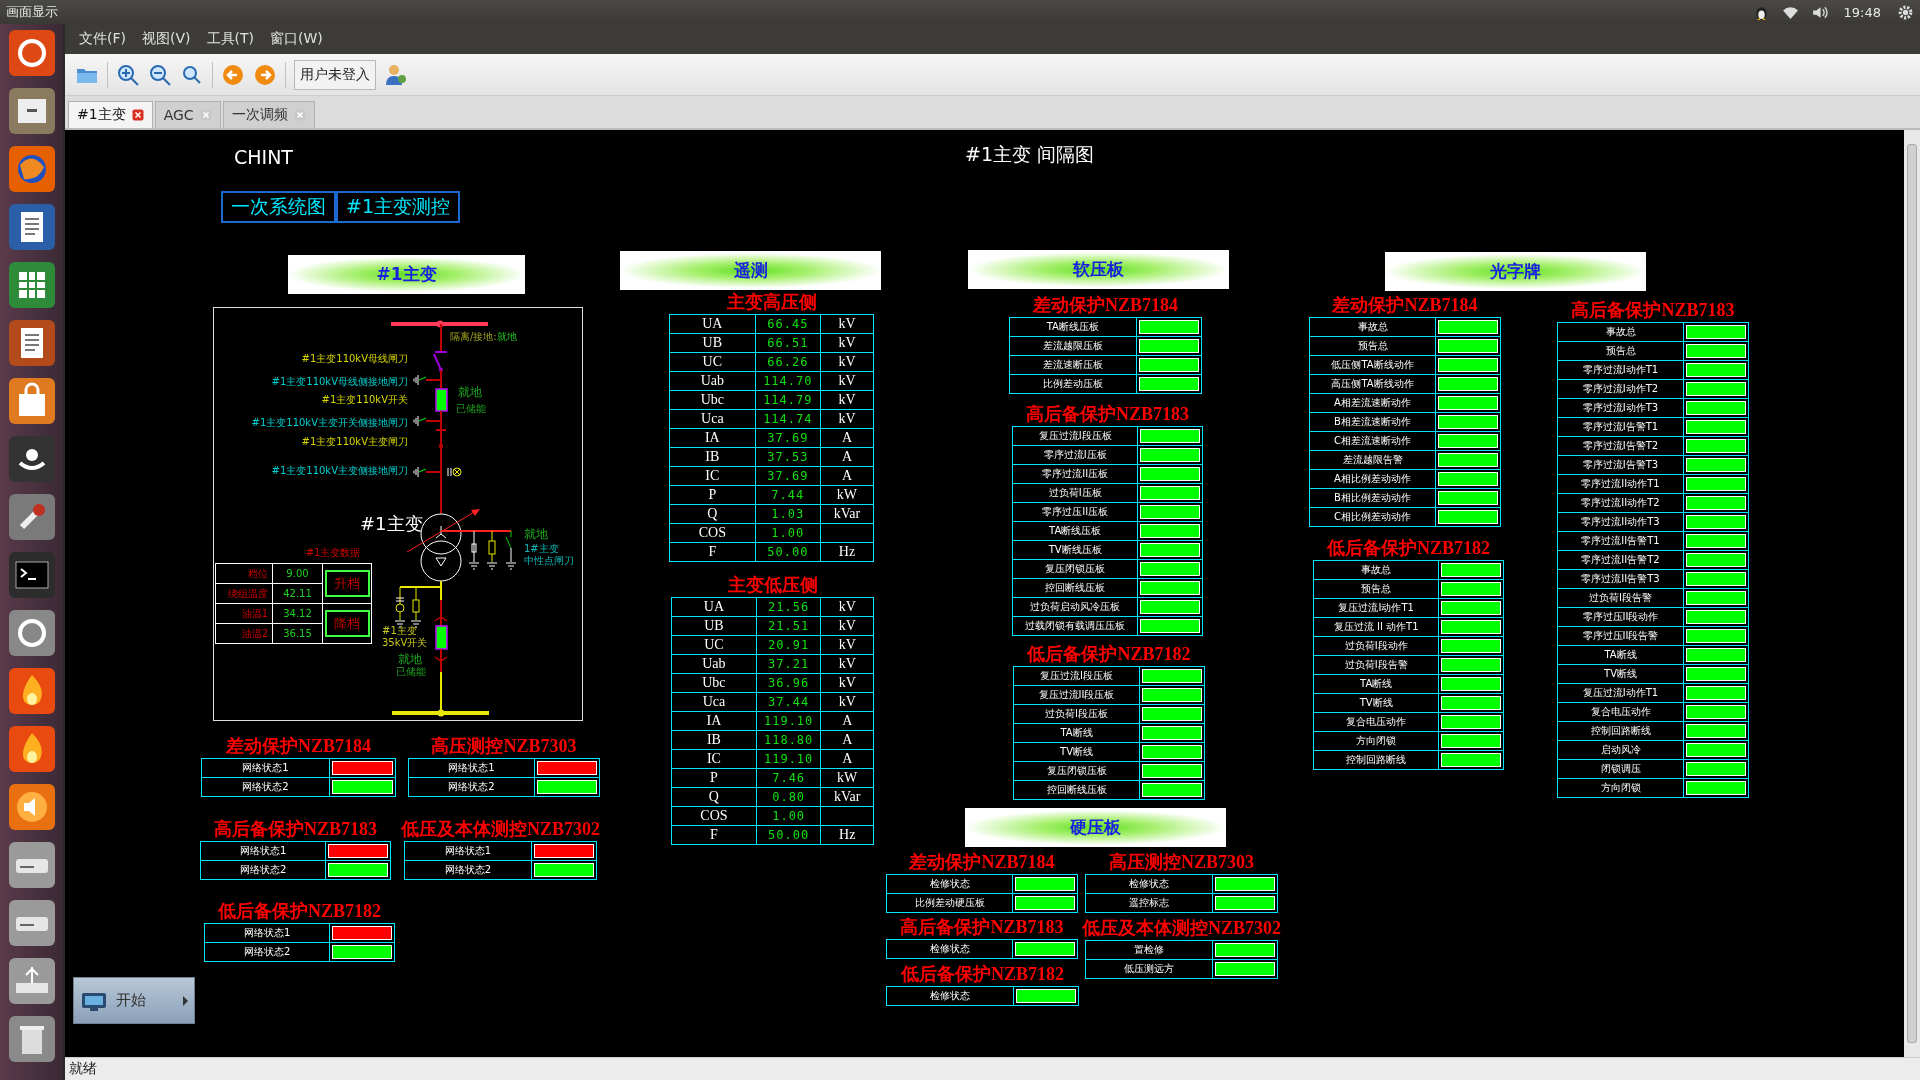  What do you see at coordinates (712, 476) in the screenshot?
I see `measurement-name: IC` at bounding box center [712, 476].